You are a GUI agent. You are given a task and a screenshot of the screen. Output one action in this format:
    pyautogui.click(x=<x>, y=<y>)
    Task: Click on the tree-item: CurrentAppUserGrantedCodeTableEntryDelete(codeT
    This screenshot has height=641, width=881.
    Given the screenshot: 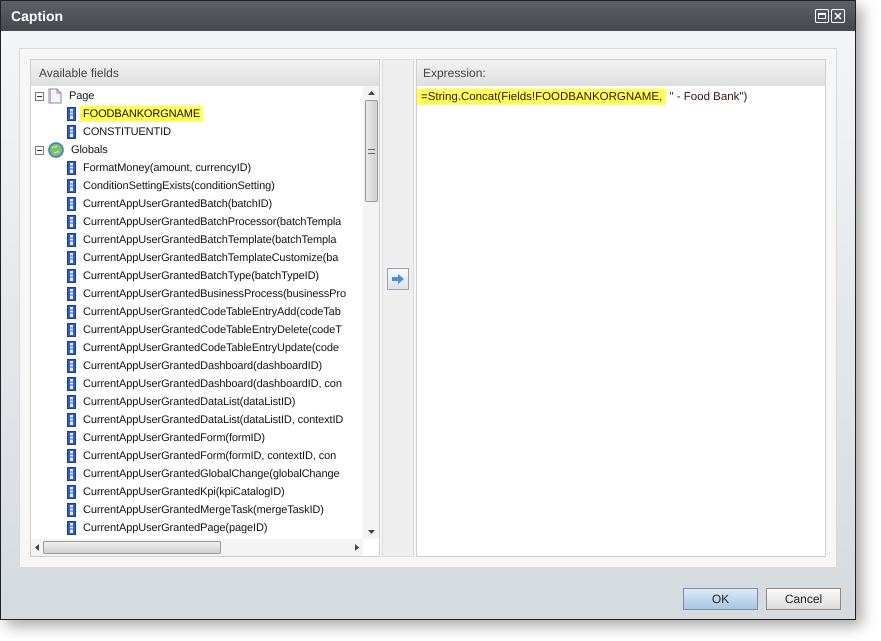 What is the action you would take?
    pyautogui.click(x=212, y=330)
    